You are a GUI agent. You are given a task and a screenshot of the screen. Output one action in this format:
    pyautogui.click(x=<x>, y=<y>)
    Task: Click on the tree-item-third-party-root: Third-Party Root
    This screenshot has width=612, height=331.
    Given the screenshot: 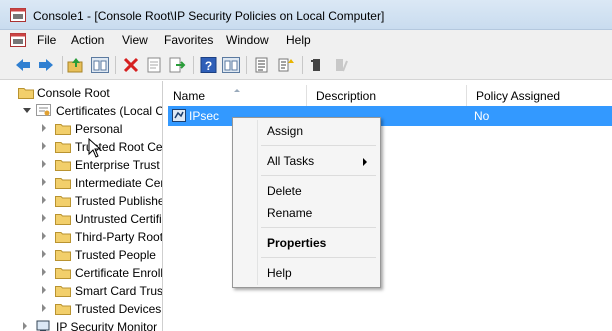 What is the action you would take?
    pyautogui.click(x=81, y=237)
    